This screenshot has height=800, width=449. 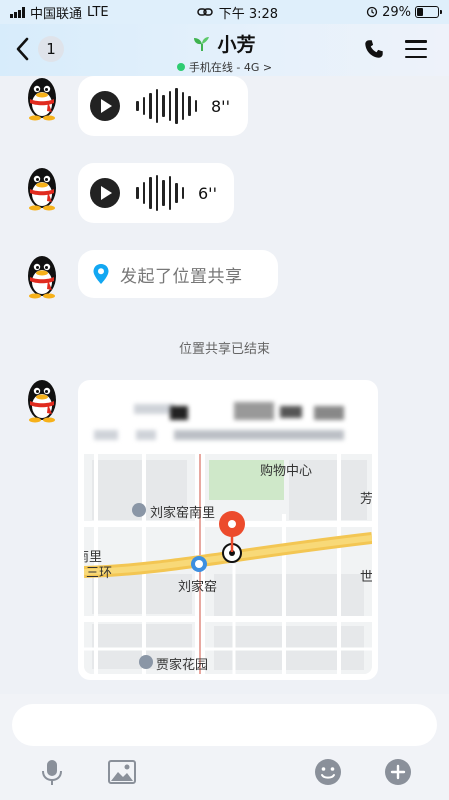 What do you see at coordinates (248, 14) in the screenshot?
I see `clock: 下午 3:28` at bounding box center [248, 14].